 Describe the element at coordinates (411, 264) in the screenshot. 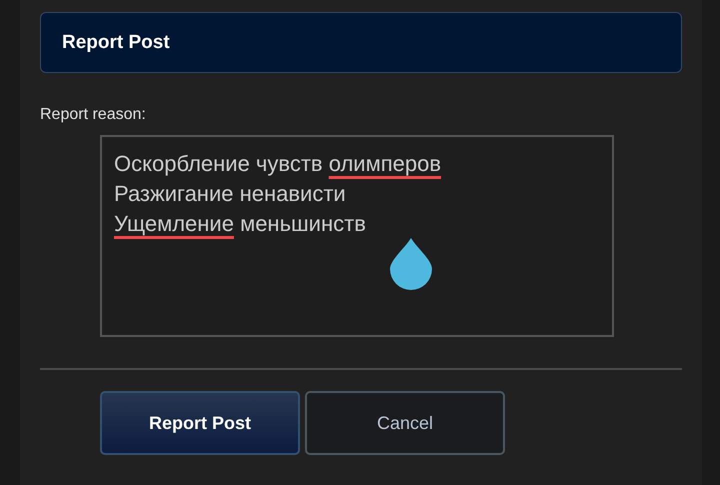

I see `selection-handle-icon` at that location.